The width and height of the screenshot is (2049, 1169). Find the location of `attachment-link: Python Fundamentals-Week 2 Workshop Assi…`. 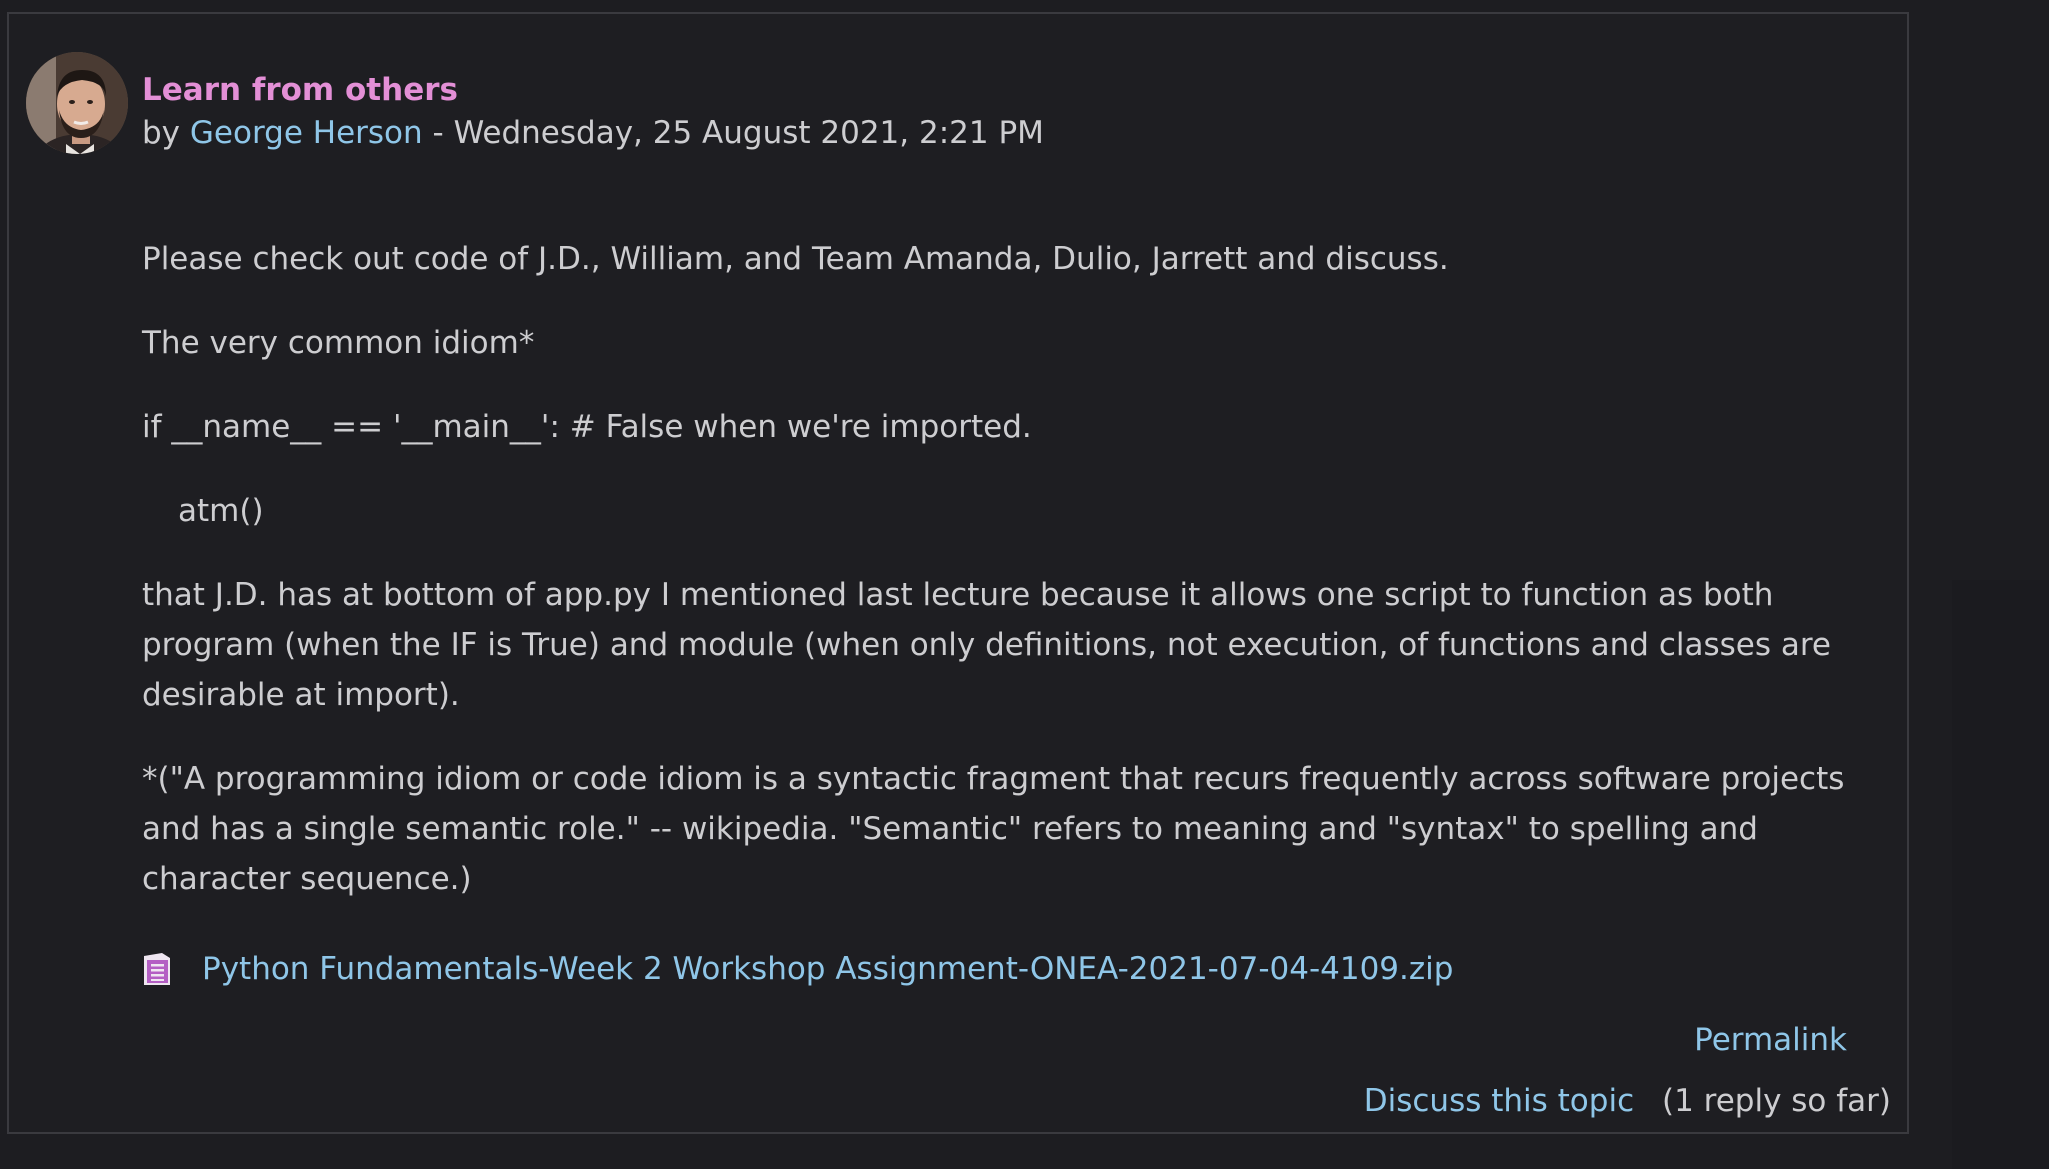

attachment-link: Python Fundamentals-Week 2 Workshop Assi… is located at coordinates (827, 969).